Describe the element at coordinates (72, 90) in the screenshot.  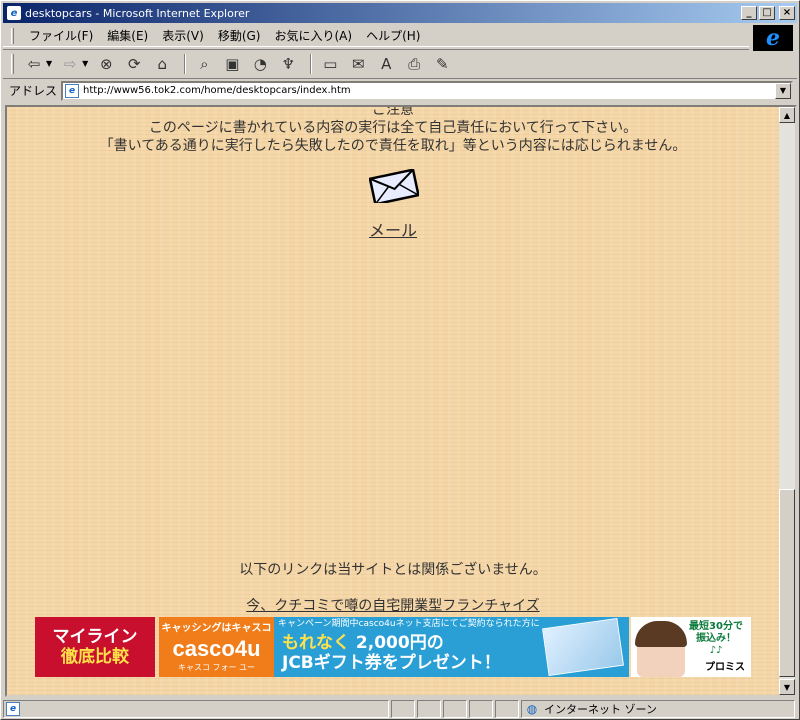
I see `page-icon: e` at that location.